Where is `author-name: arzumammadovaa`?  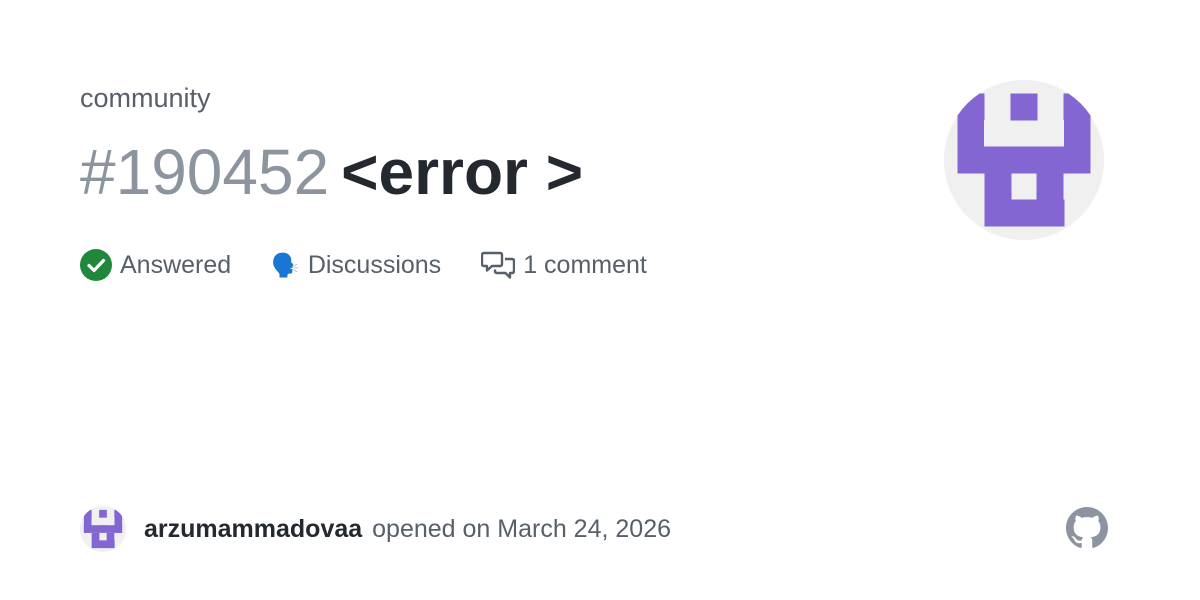
author-name: arzumammadovaa is located at coordinates (253, 529).